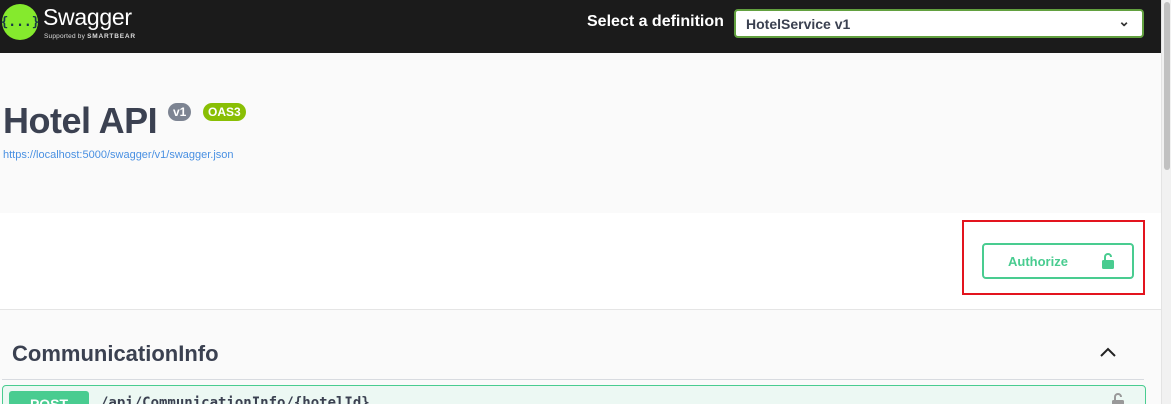 This screenshot has height=404, width=1171. I want to click on oas-badge: OAS3, so click(224, 112).